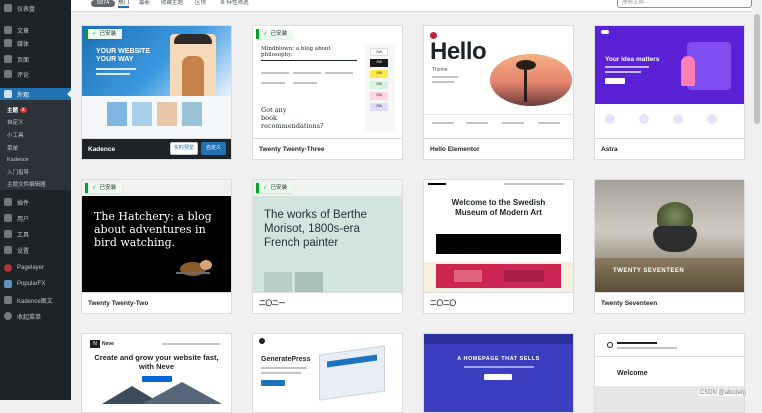  Describe the element at coordinates (327, 302) in the screenshot. I see `theme-name: 二〇二一` at that location.